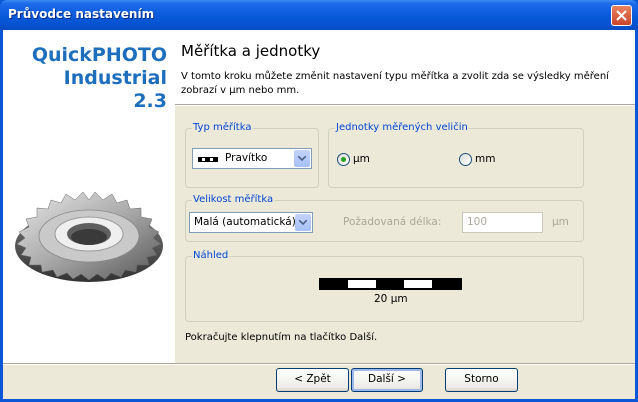  Describe the element at coordinates (477, 222) in the screenshot. I see `length-input-value: 100` at that location.